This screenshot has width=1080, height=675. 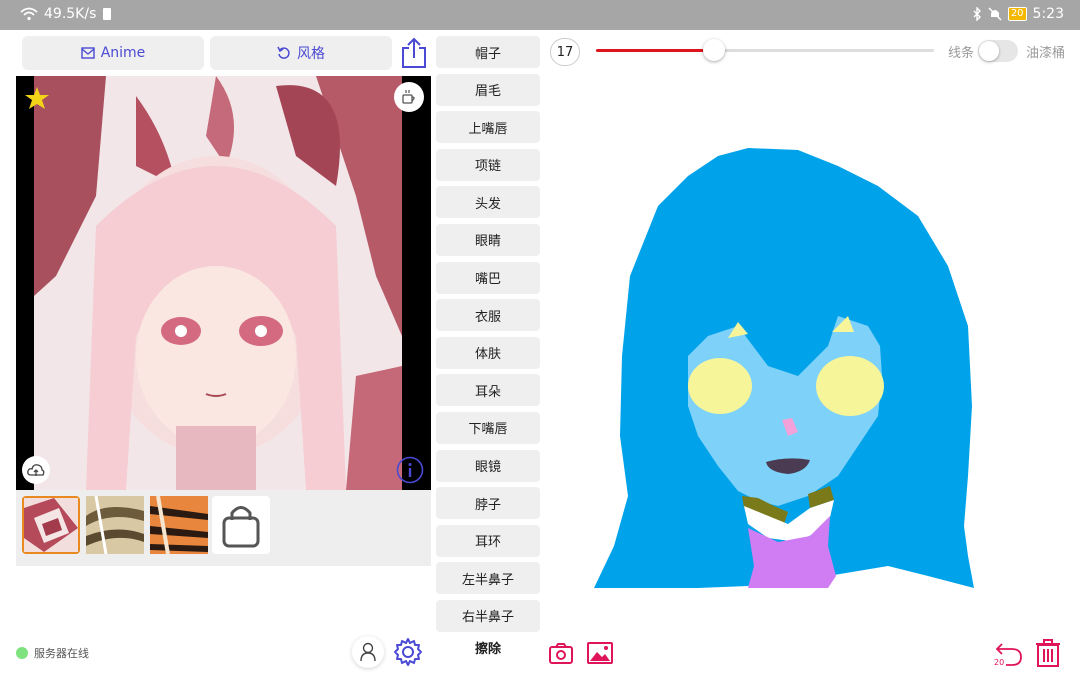 I want to click on style-thumbnail-strip, so click(x=223, y=528).